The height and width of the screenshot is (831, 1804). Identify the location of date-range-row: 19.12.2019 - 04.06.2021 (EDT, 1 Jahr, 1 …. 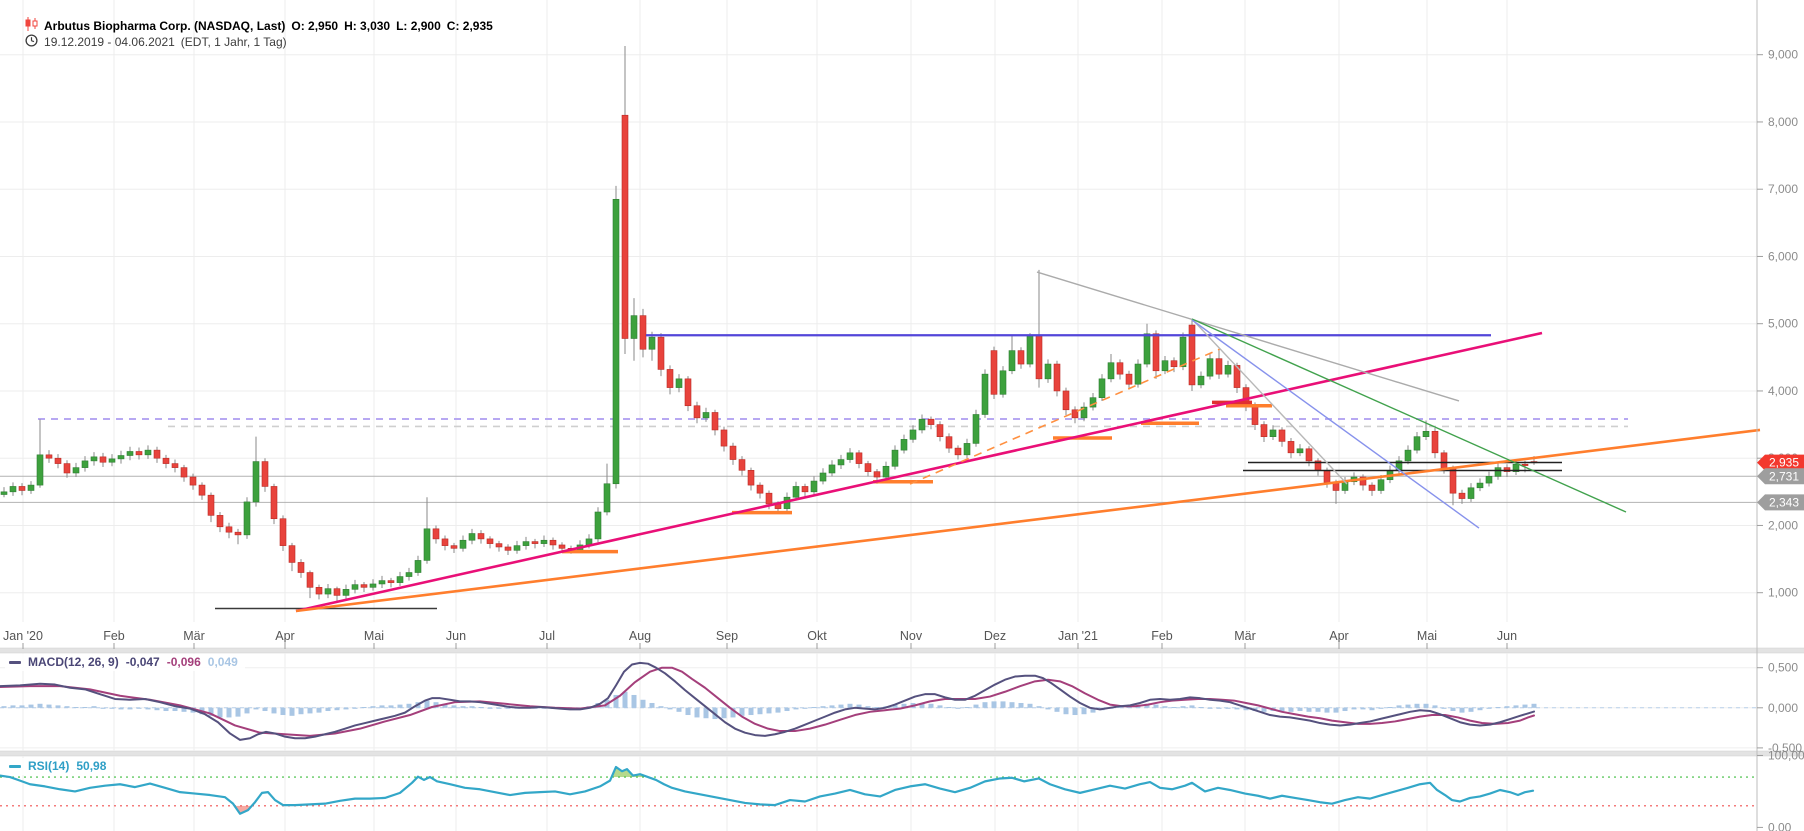
(146, 42).